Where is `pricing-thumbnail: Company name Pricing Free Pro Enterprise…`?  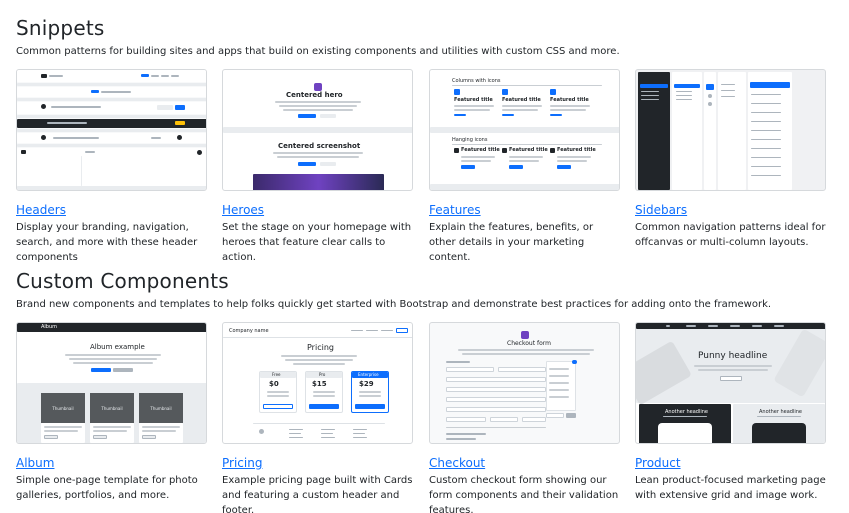 pricing-thumbnail: Company name Pricing Free Pro Enterprise… is located at coordinates (317, 383).